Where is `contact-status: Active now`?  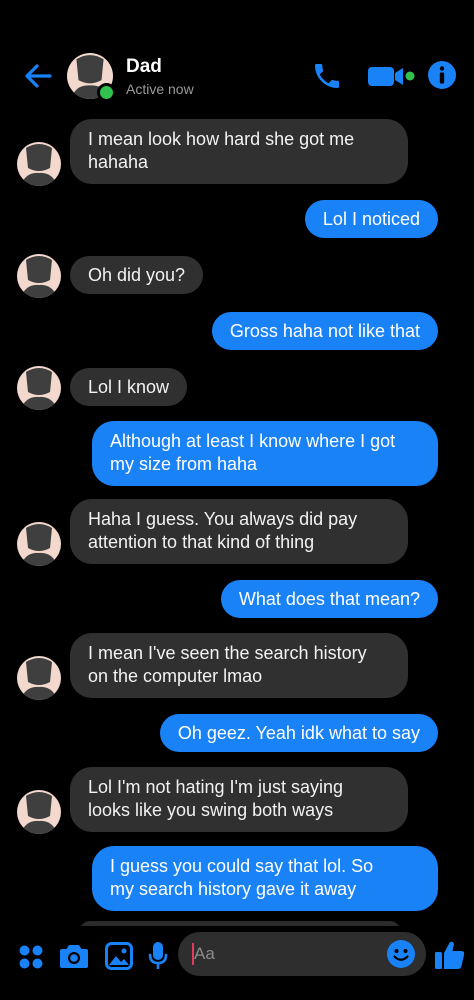 contact-status: Active now is located at coordinates (160, 89).